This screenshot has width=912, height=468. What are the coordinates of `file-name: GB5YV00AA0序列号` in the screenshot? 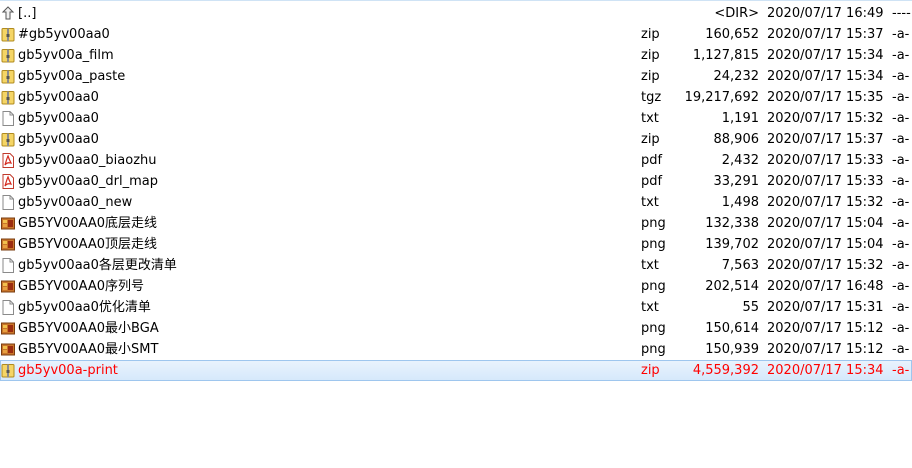 It's located at (81, 286).